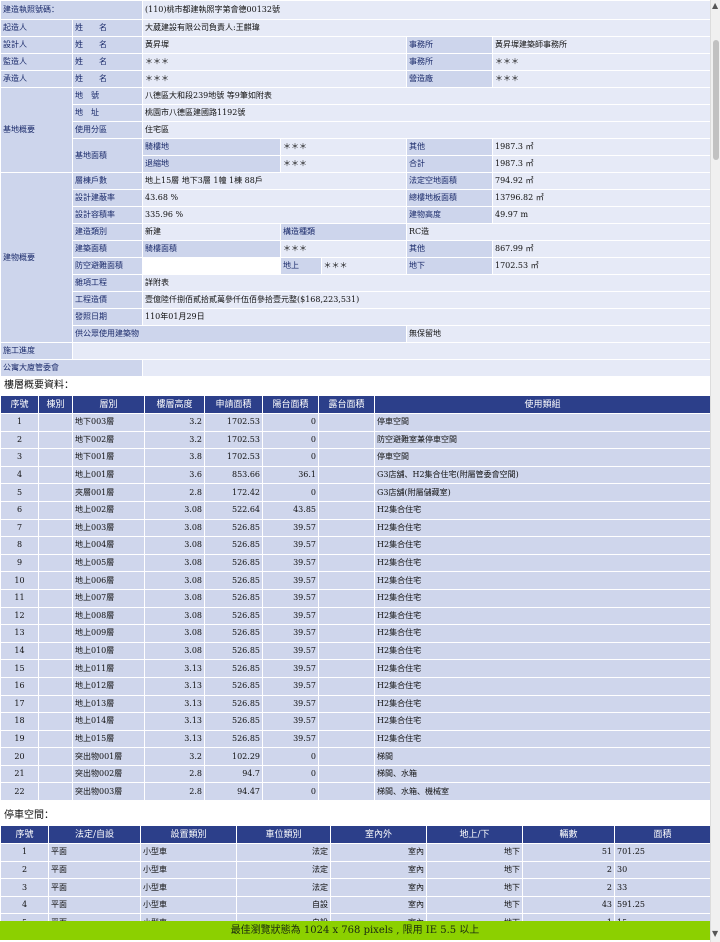 This screenshot has width=720, height=942. What do you see at coordinates (355, 704) in the screenshot?
I see `floors-row: 17 地上013層 3.13 526.85 39.57 H2集合住宅` at bounding box center [355, 704].